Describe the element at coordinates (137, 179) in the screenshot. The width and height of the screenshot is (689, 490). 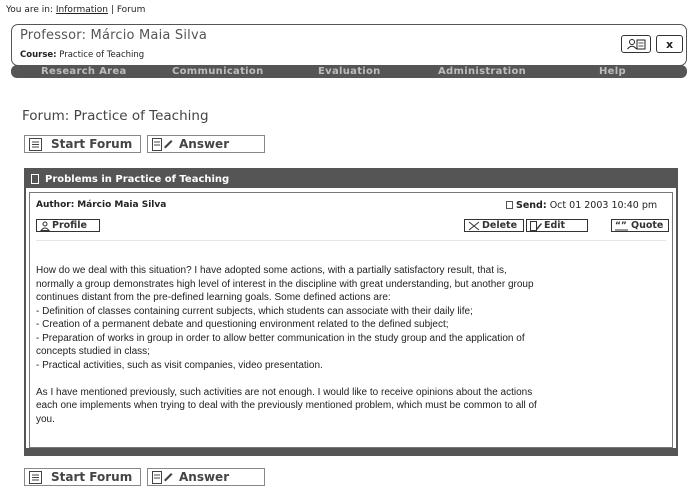
I see `post-title: Problems in Practice of Teaching` at that location.